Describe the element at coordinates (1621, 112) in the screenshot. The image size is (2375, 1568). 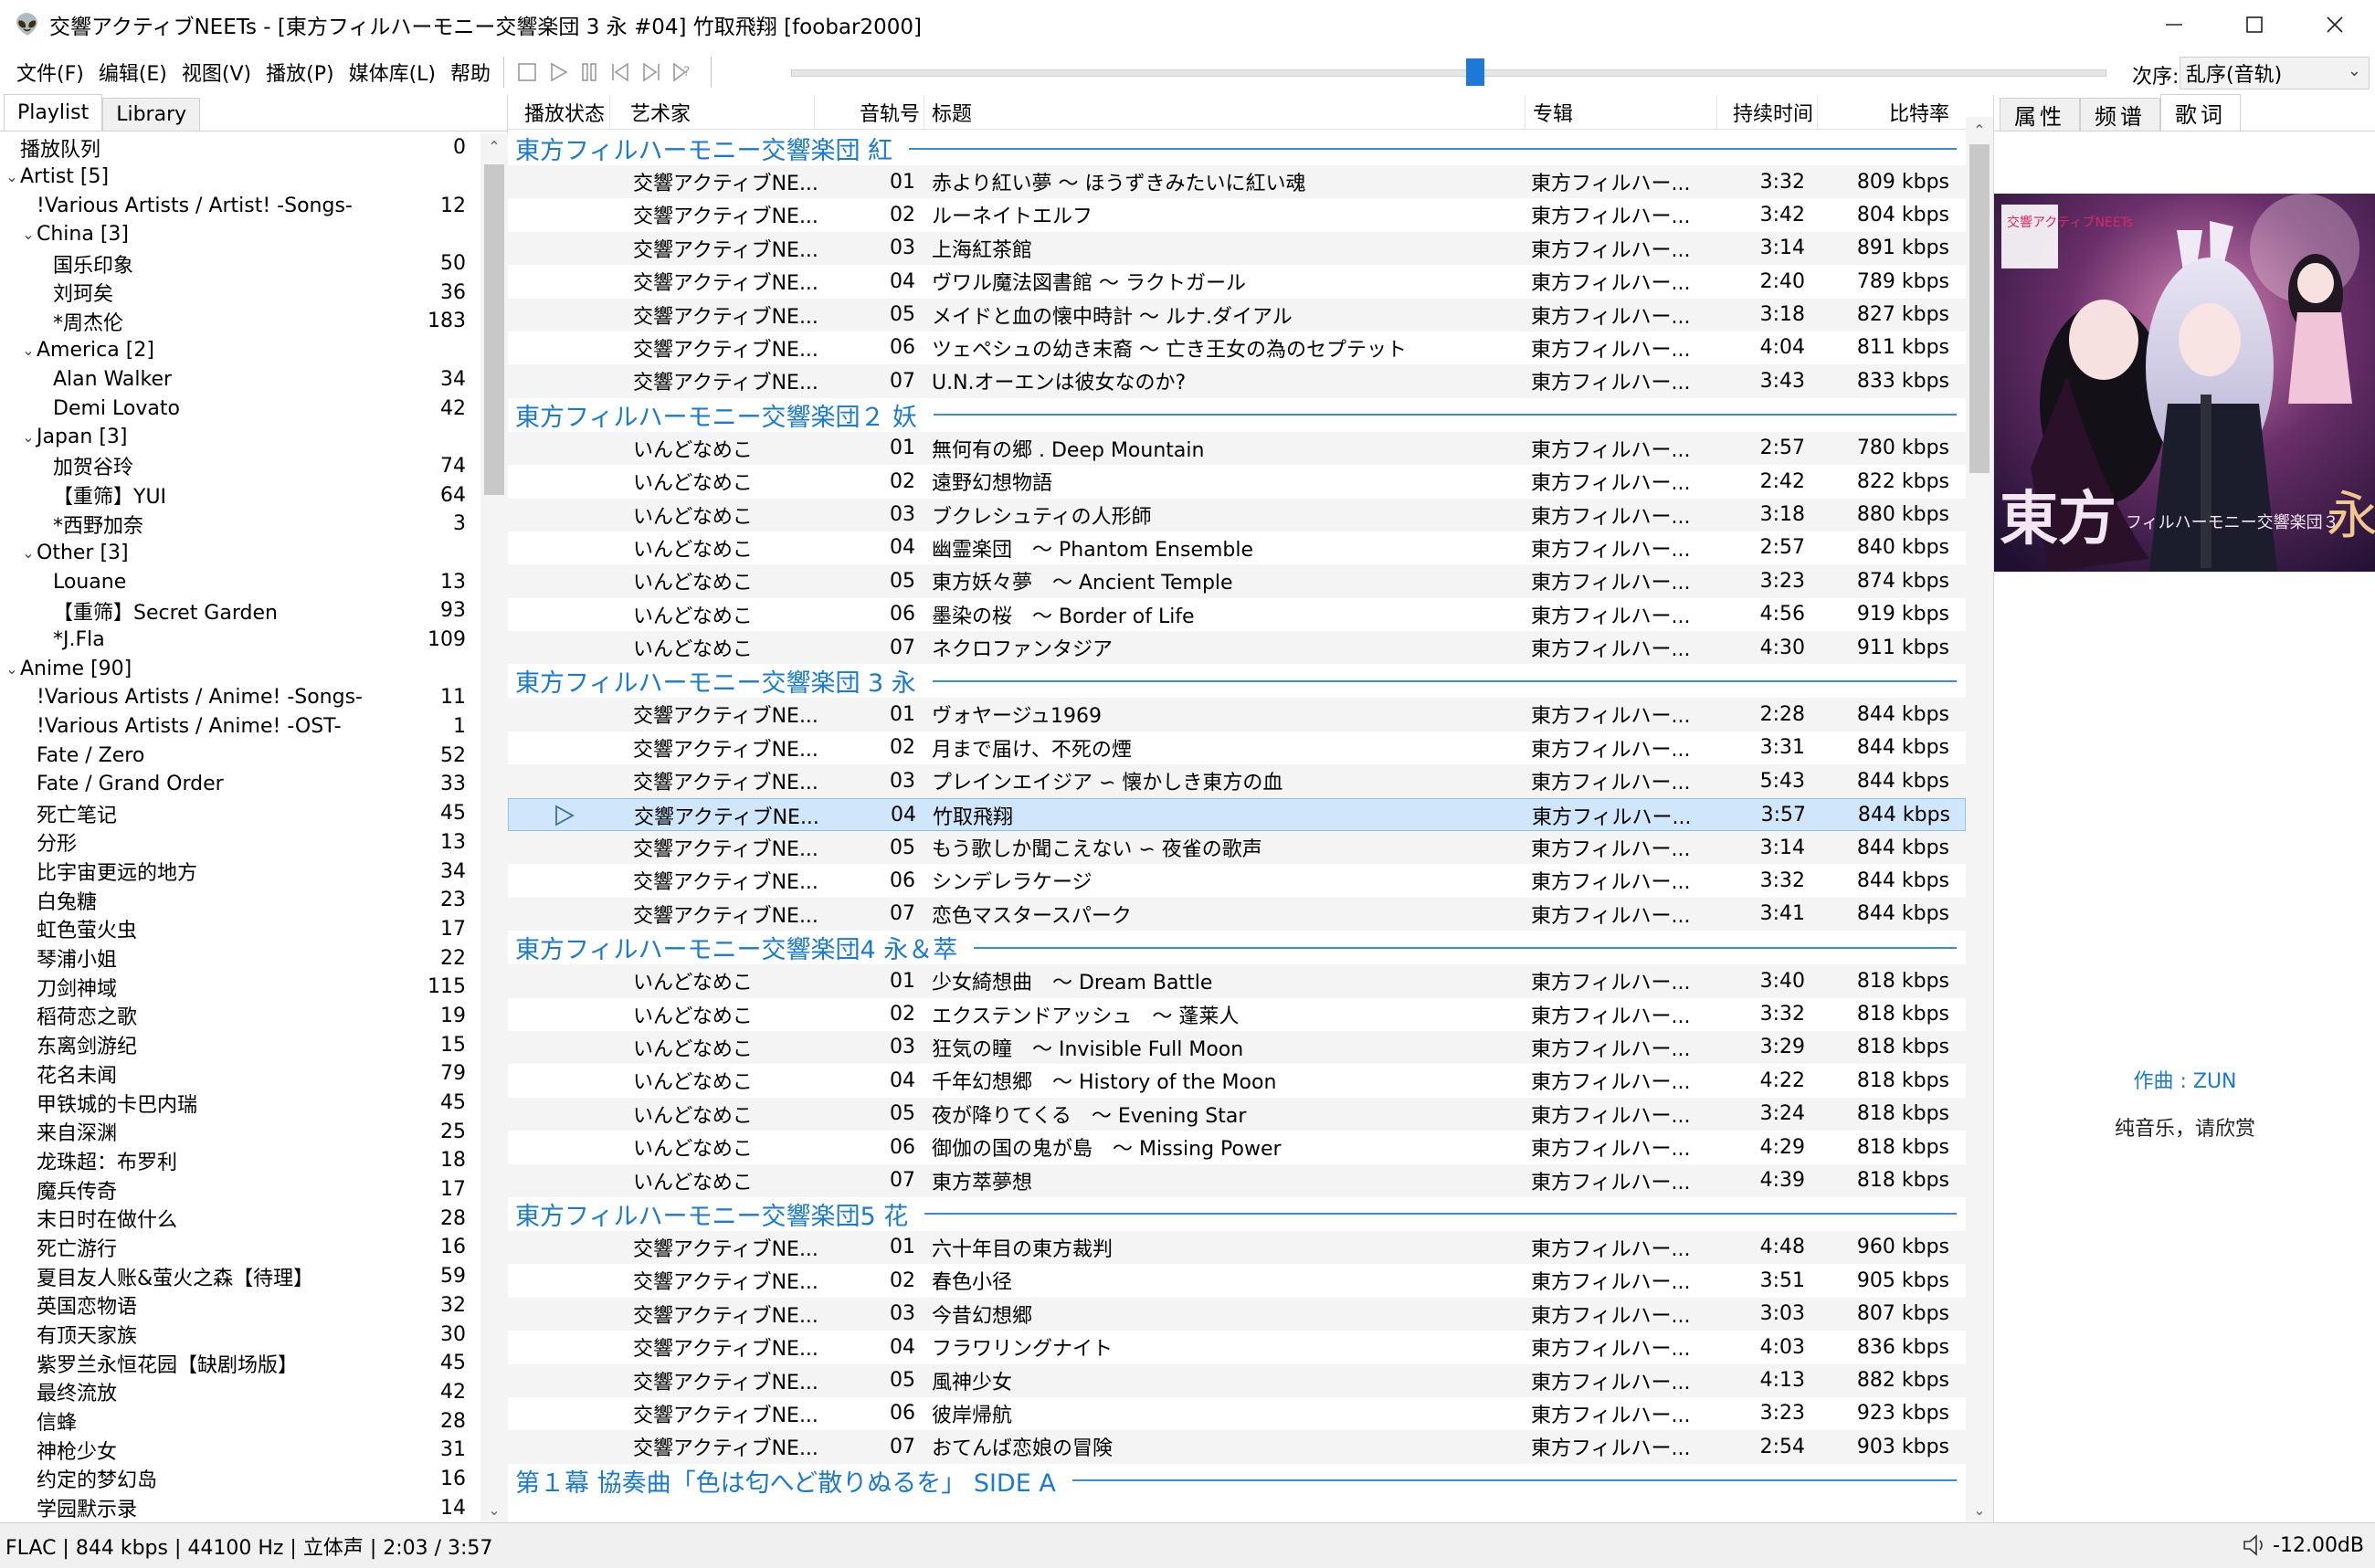
I see `column-album: 专辑` at that location.